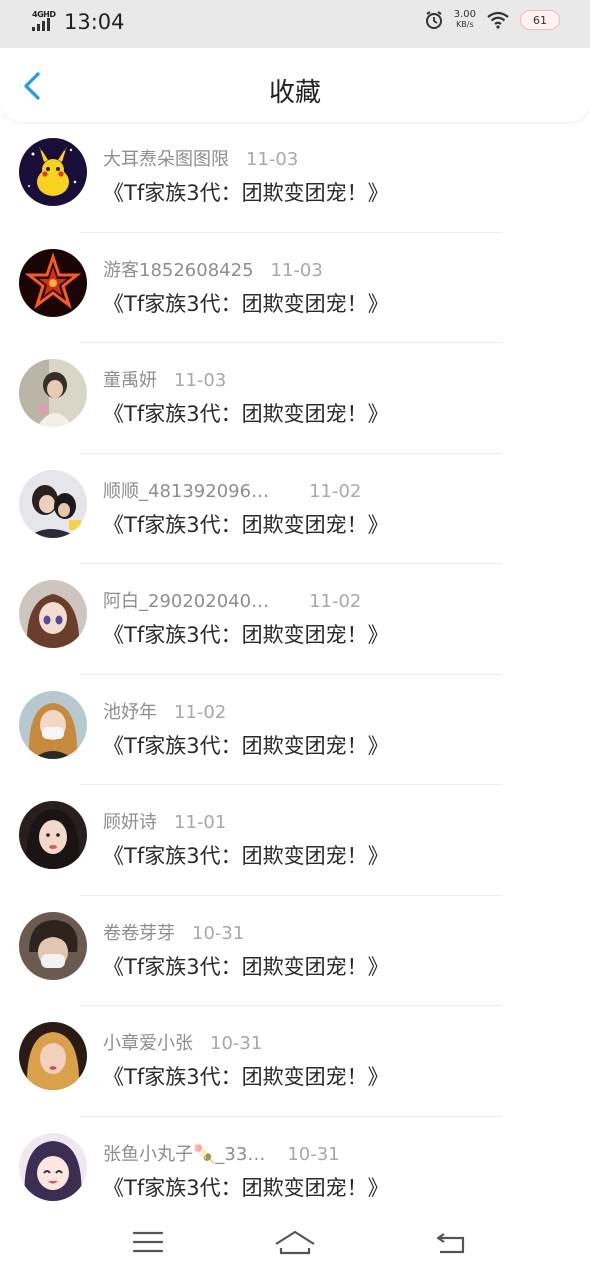 This screenshot has width=590, height=1280. I want to click on item-meta: 顾妍诗 11-01, so click(164, 821).